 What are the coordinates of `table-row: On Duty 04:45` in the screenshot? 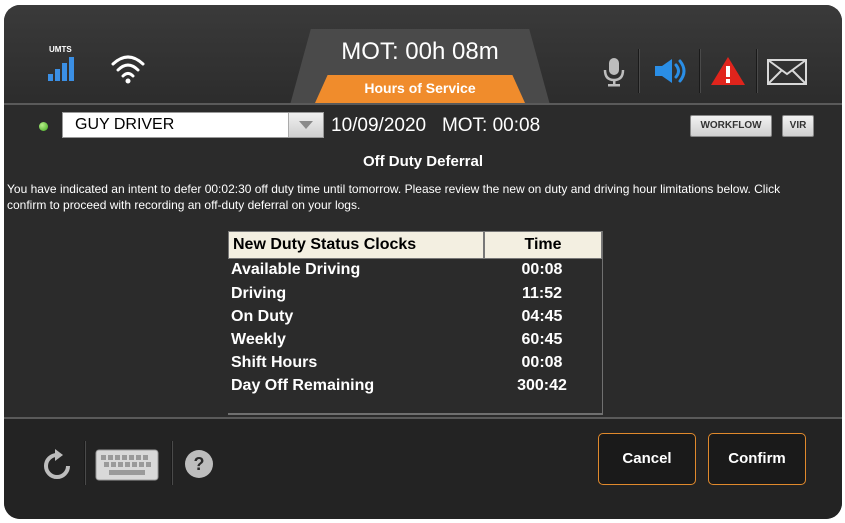 It's located at (415, 319).